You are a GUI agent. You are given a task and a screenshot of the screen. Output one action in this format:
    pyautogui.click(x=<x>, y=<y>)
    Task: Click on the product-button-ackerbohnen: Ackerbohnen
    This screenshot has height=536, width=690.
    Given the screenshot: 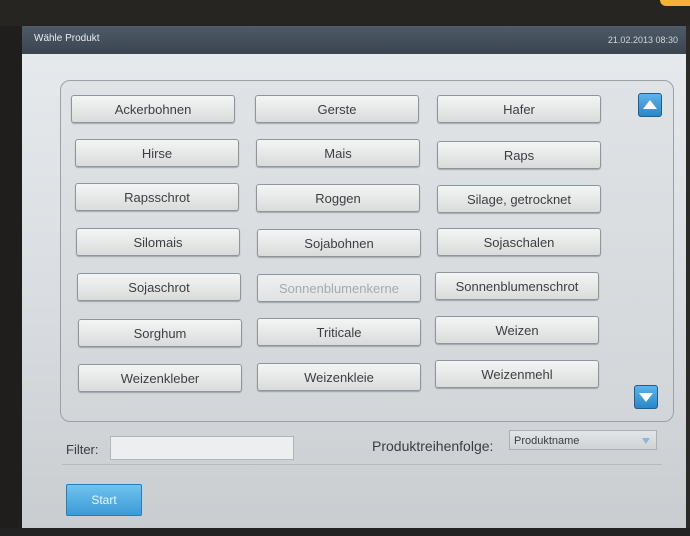 What is the action you would take?
    pyautogui.click(x=153, y=109)
    